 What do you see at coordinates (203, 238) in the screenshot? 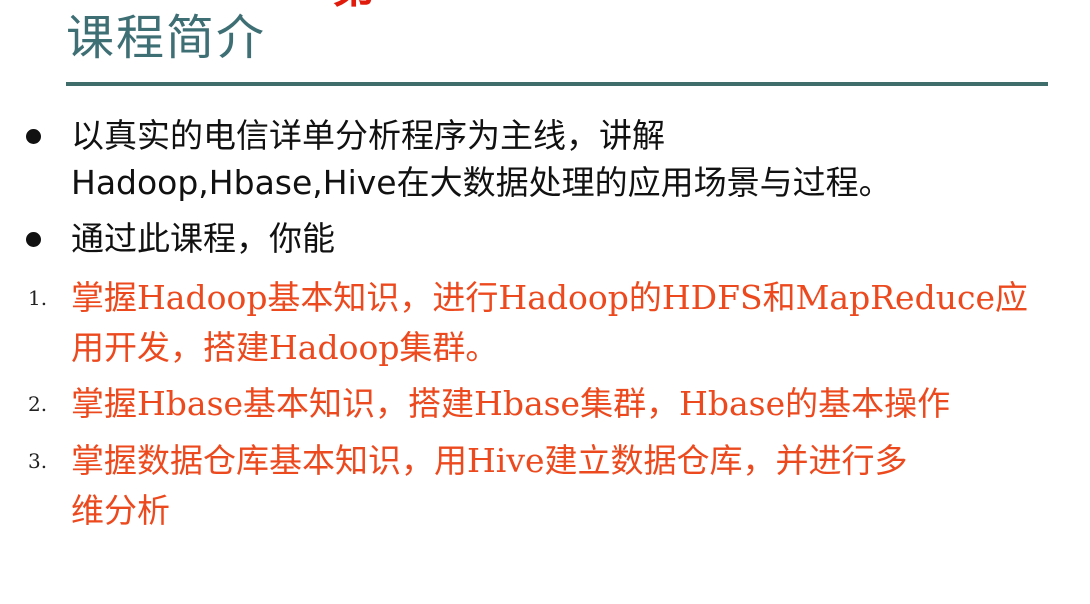
I see `bullet-line-1: 通过此课程，你能` at bounding box center [203, 238].